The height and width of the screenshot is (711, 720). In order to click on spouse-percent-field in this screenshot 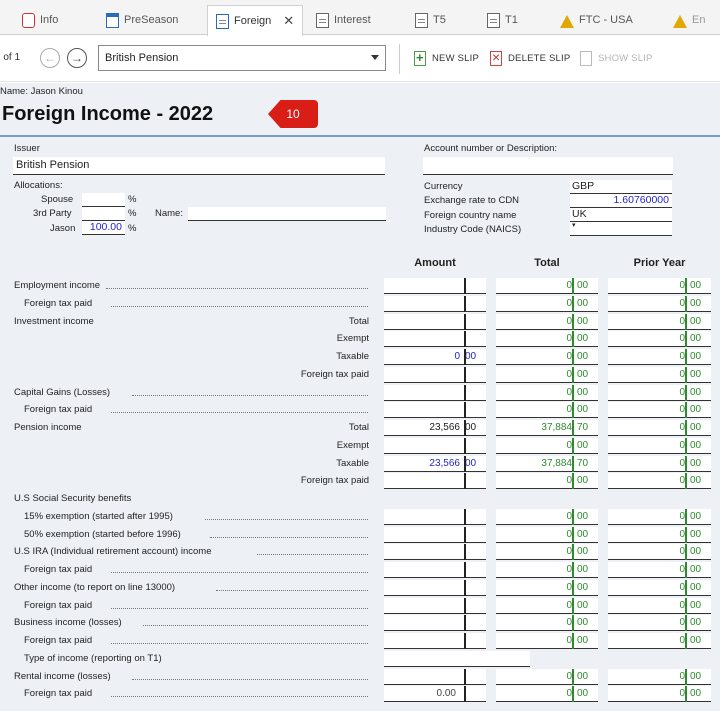, I will do `click(103, 200)`.